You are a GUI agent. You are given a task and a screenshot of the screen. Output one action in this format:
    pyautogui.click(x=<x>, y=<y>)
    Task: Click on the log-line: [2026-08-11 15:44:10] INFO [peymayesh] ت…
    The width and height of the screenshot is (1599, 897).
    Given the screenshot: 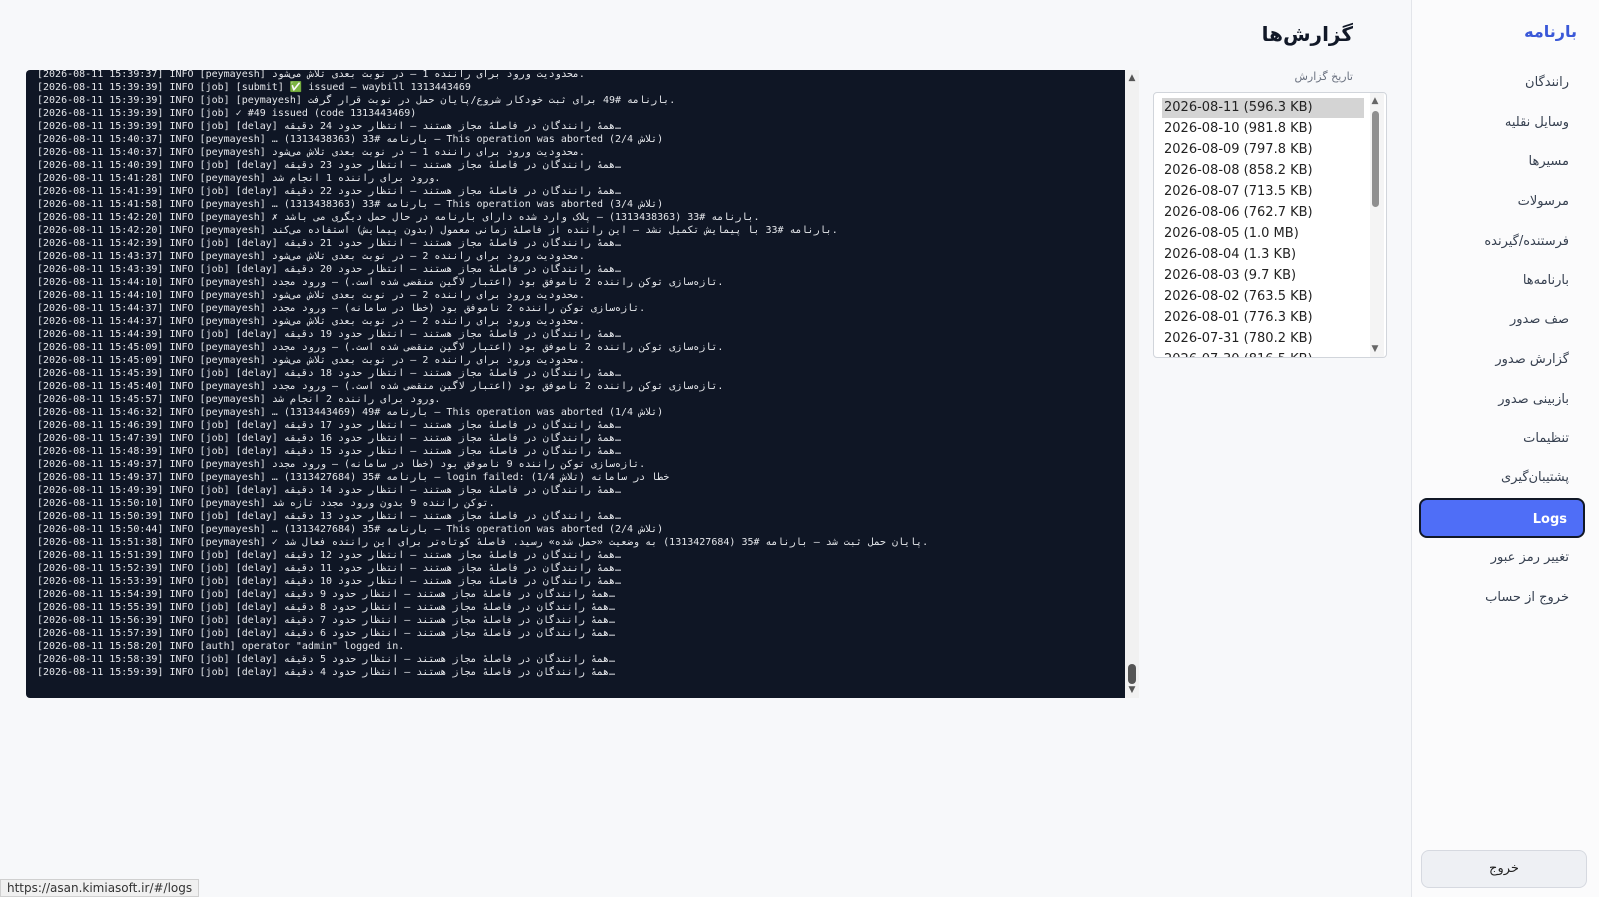 What is the action you would take?
    pyautogui.click(x=380, y=282)
    